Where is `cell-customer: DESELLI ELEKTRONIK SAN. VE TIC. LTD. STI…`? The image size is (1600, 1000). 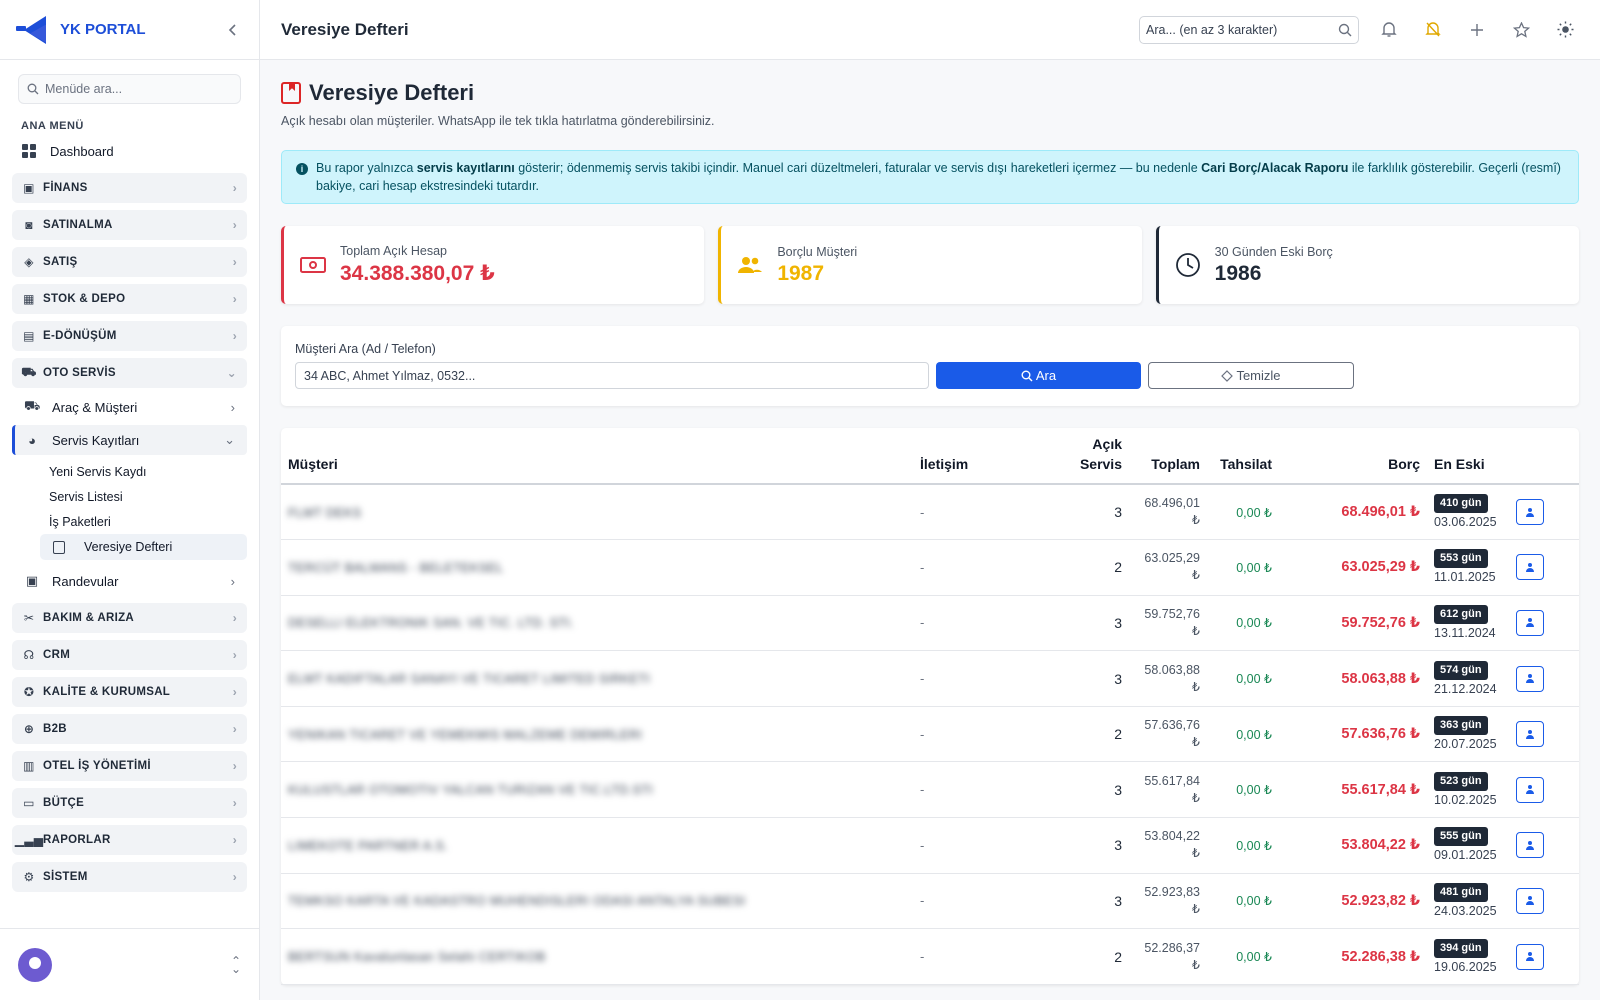 cell-customer: DESELLI ELEKTRONIK SAN. VE TIC. LTD. STI… is located at coordinates (597, 623).